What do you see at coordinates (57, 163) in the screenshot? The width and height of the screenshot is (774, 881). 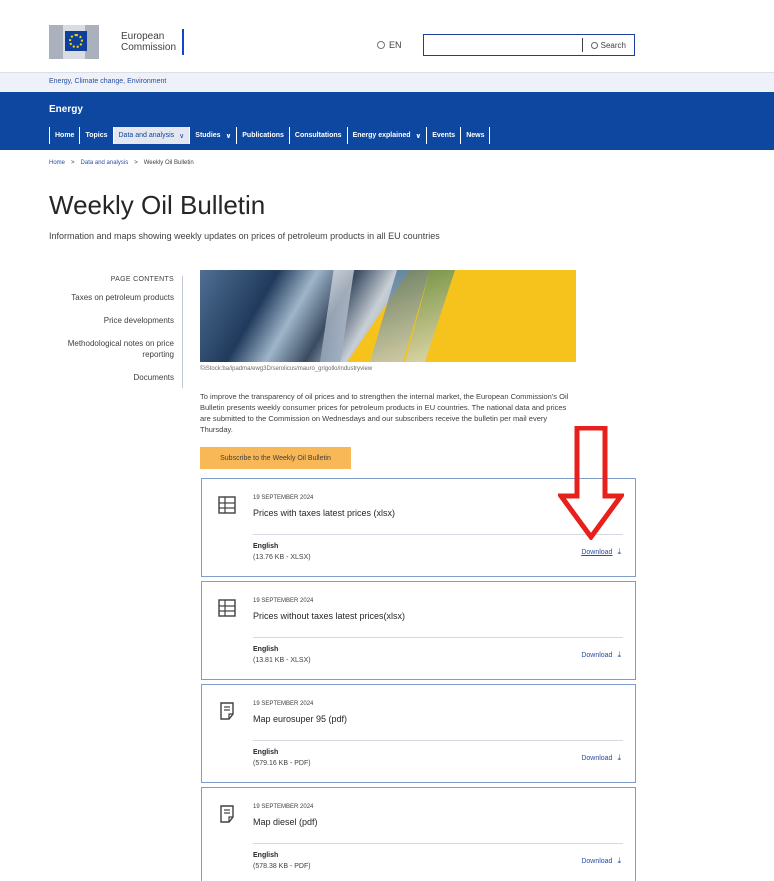 I see `breadcrumb-home: Home` at bounding box center [57, 163].